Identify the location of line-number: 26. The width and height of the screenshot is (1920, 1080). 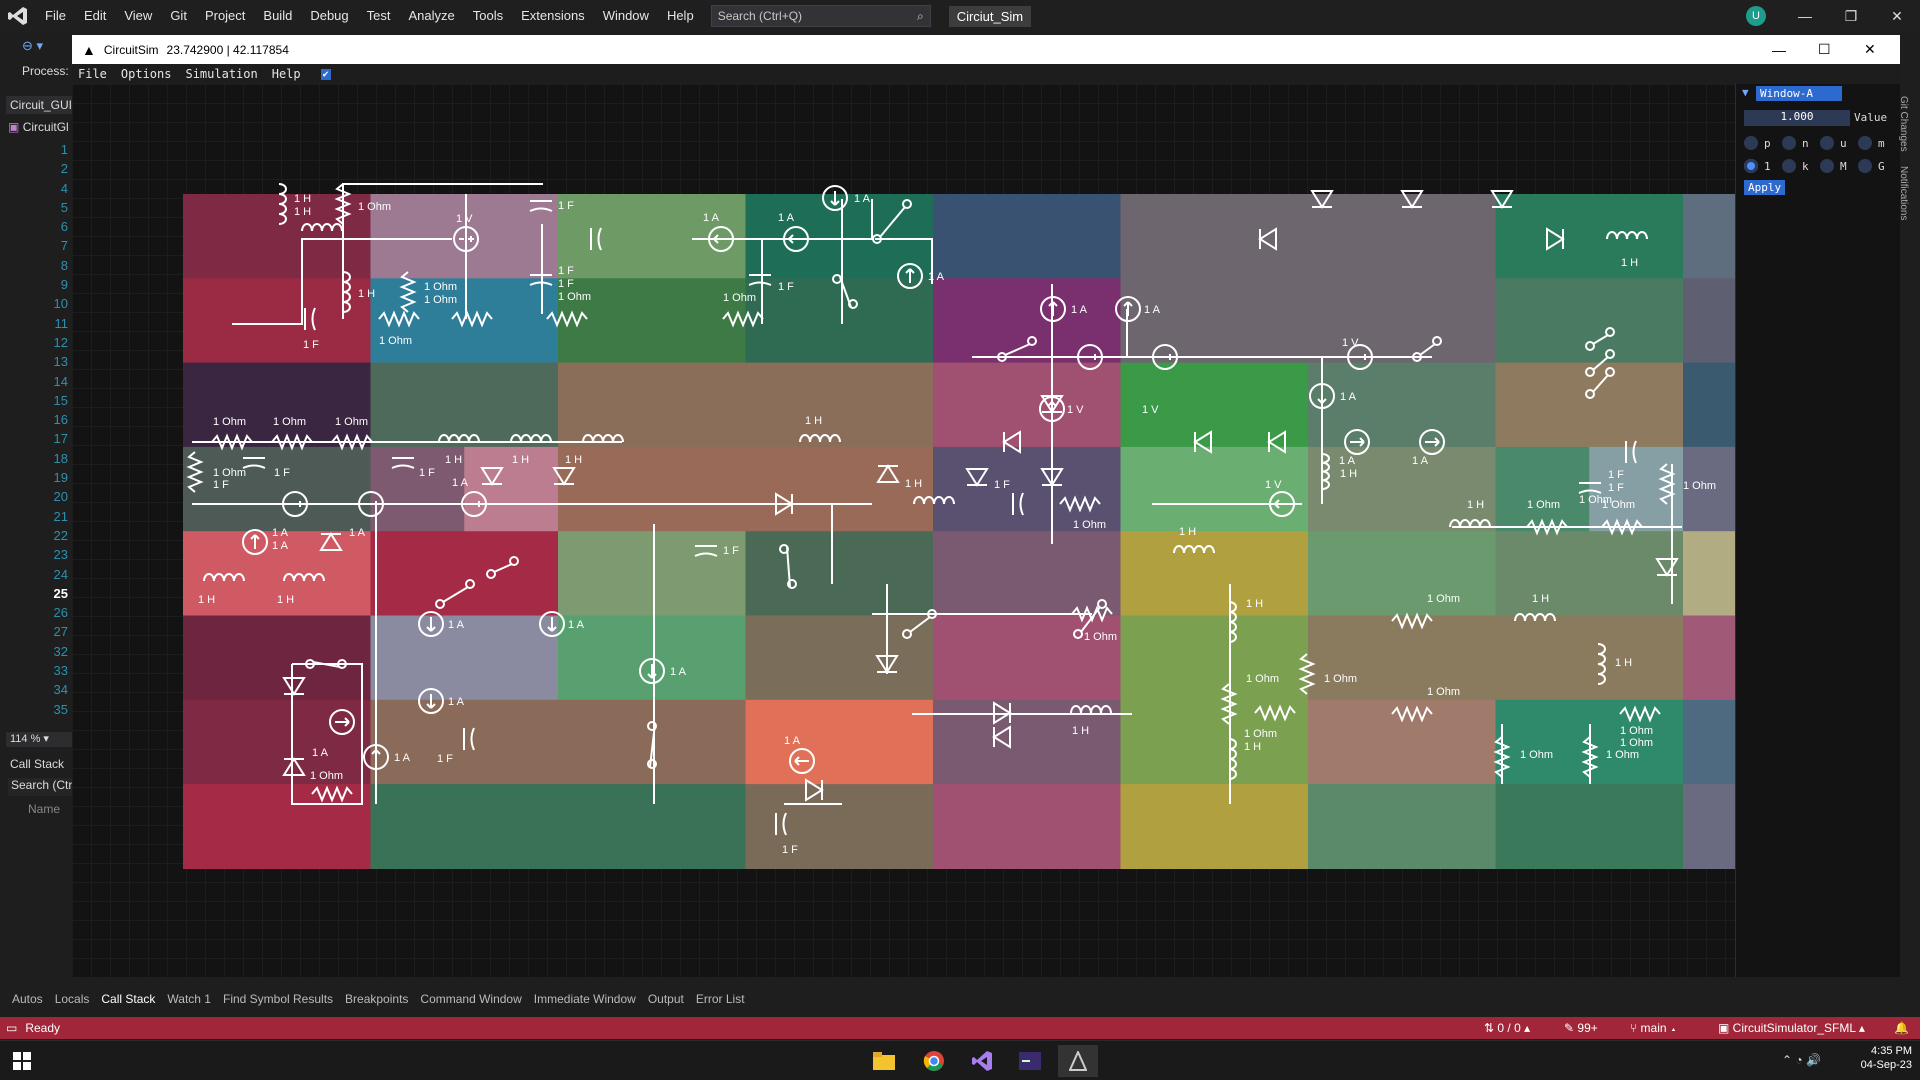
(60, 613).